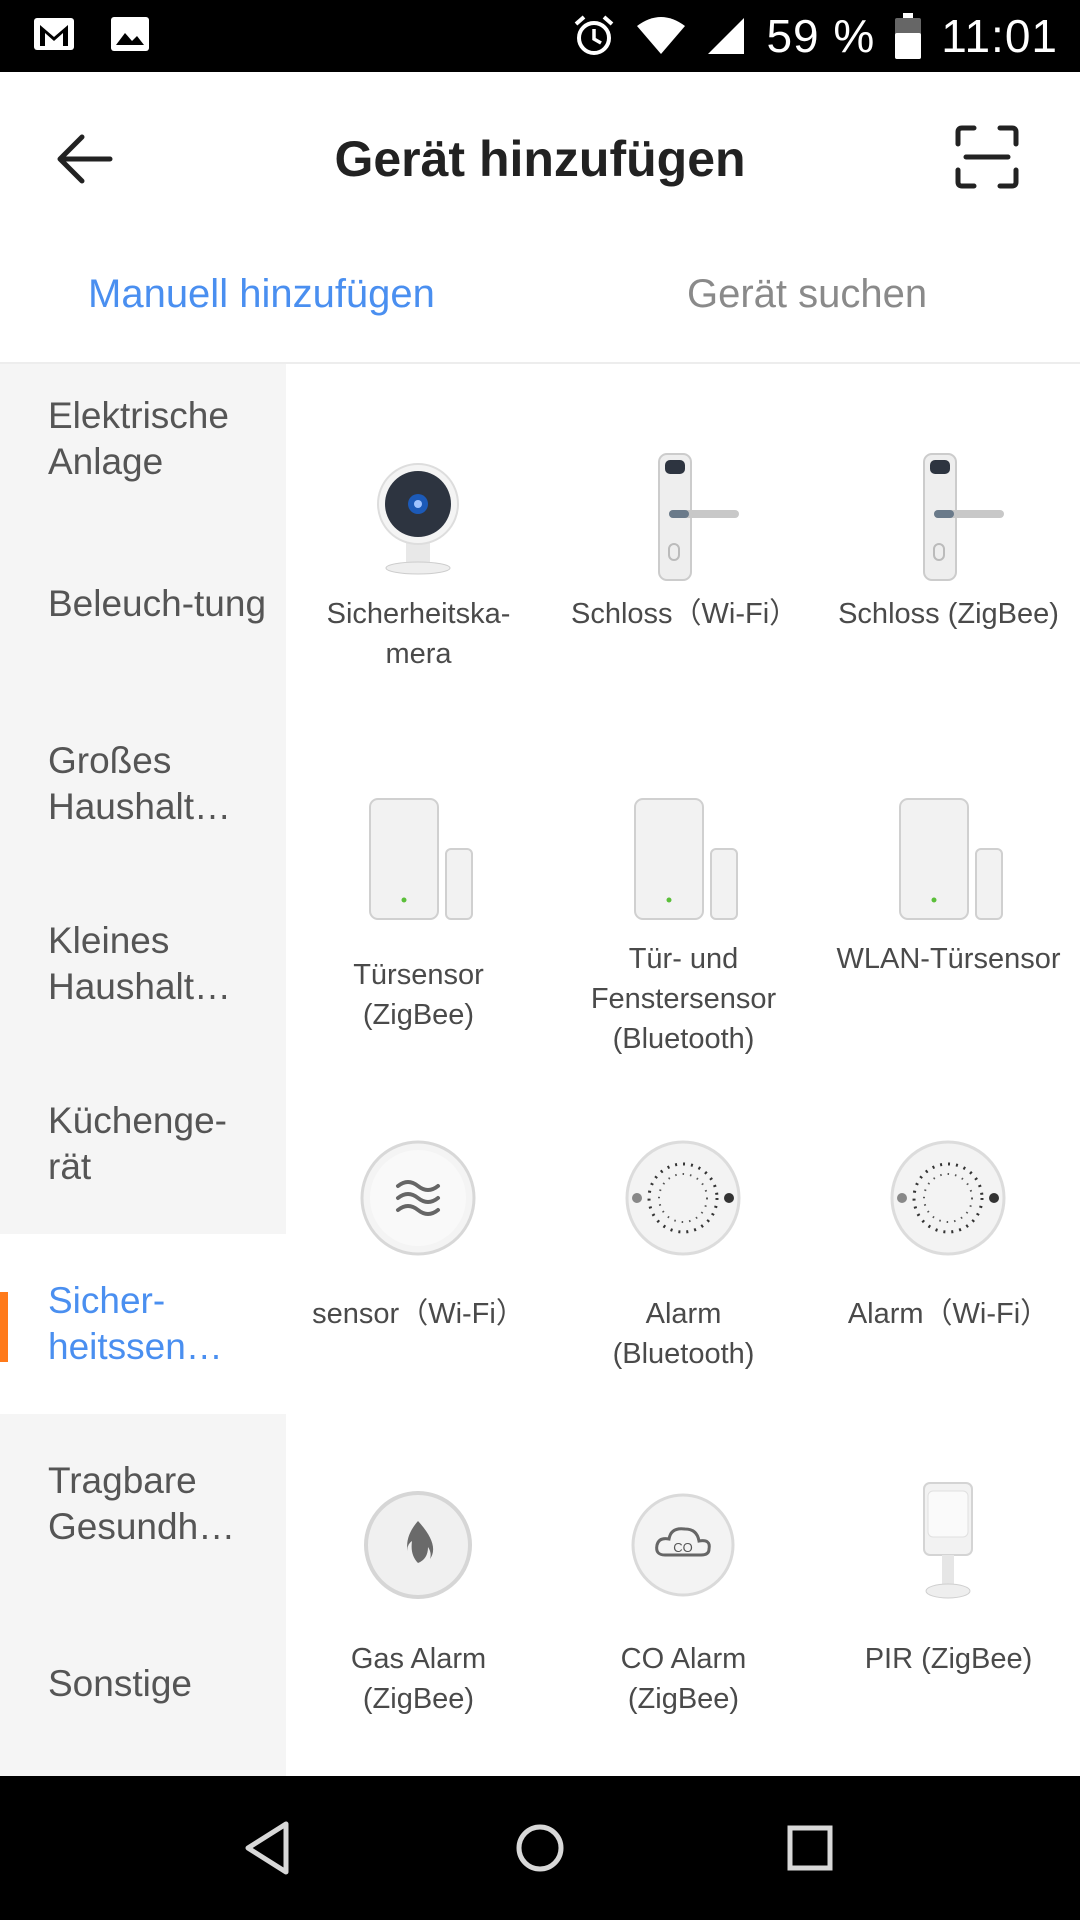 This screenshot has width=1080, height=1920. Describe the element at coordinates (540, 36) in the screenshot. I see `status-bar: 59 % 11:01` at that location.